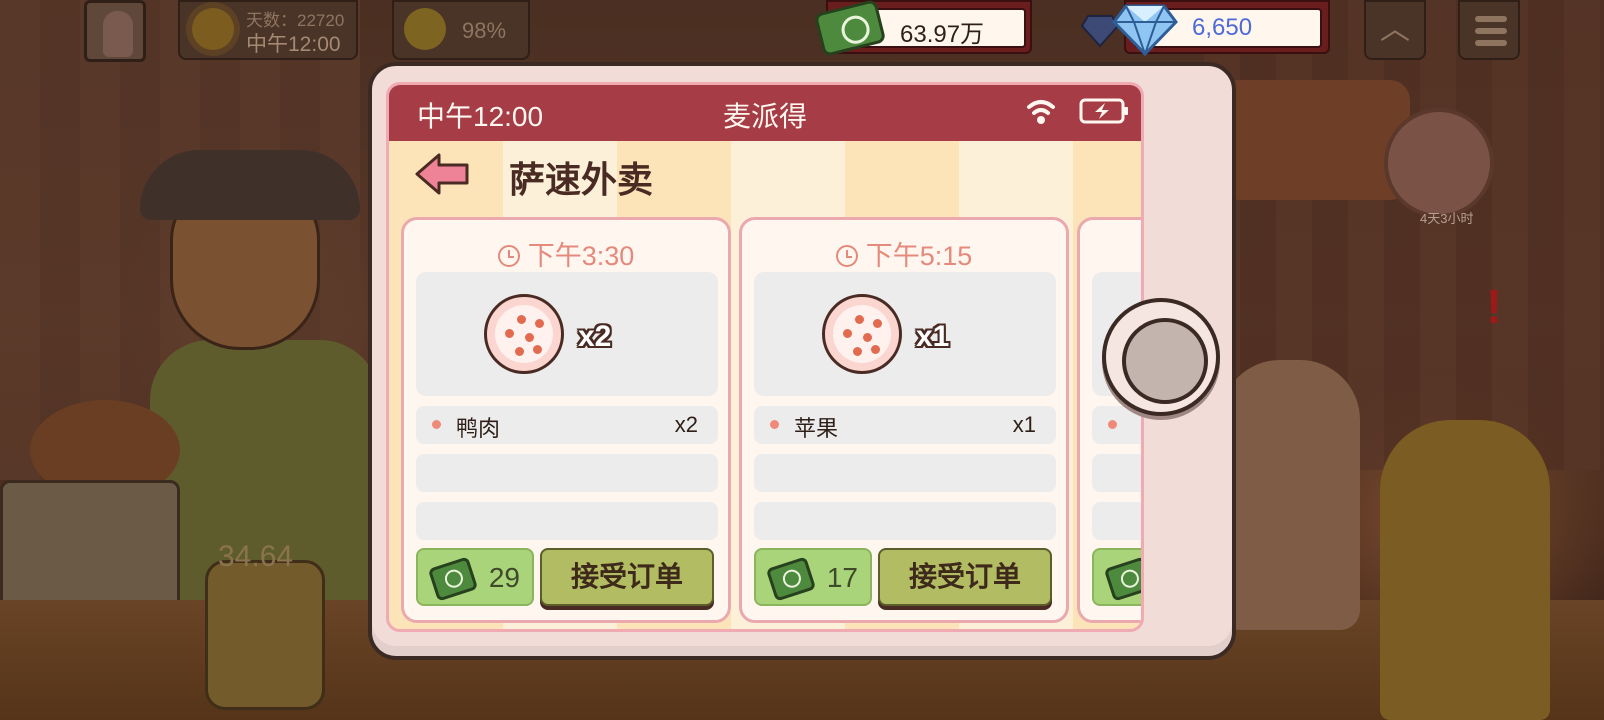 Image resolution: width=1604 pixels, height=720 pixels. I want to click on order-item-box: x1, so click(905, 334).